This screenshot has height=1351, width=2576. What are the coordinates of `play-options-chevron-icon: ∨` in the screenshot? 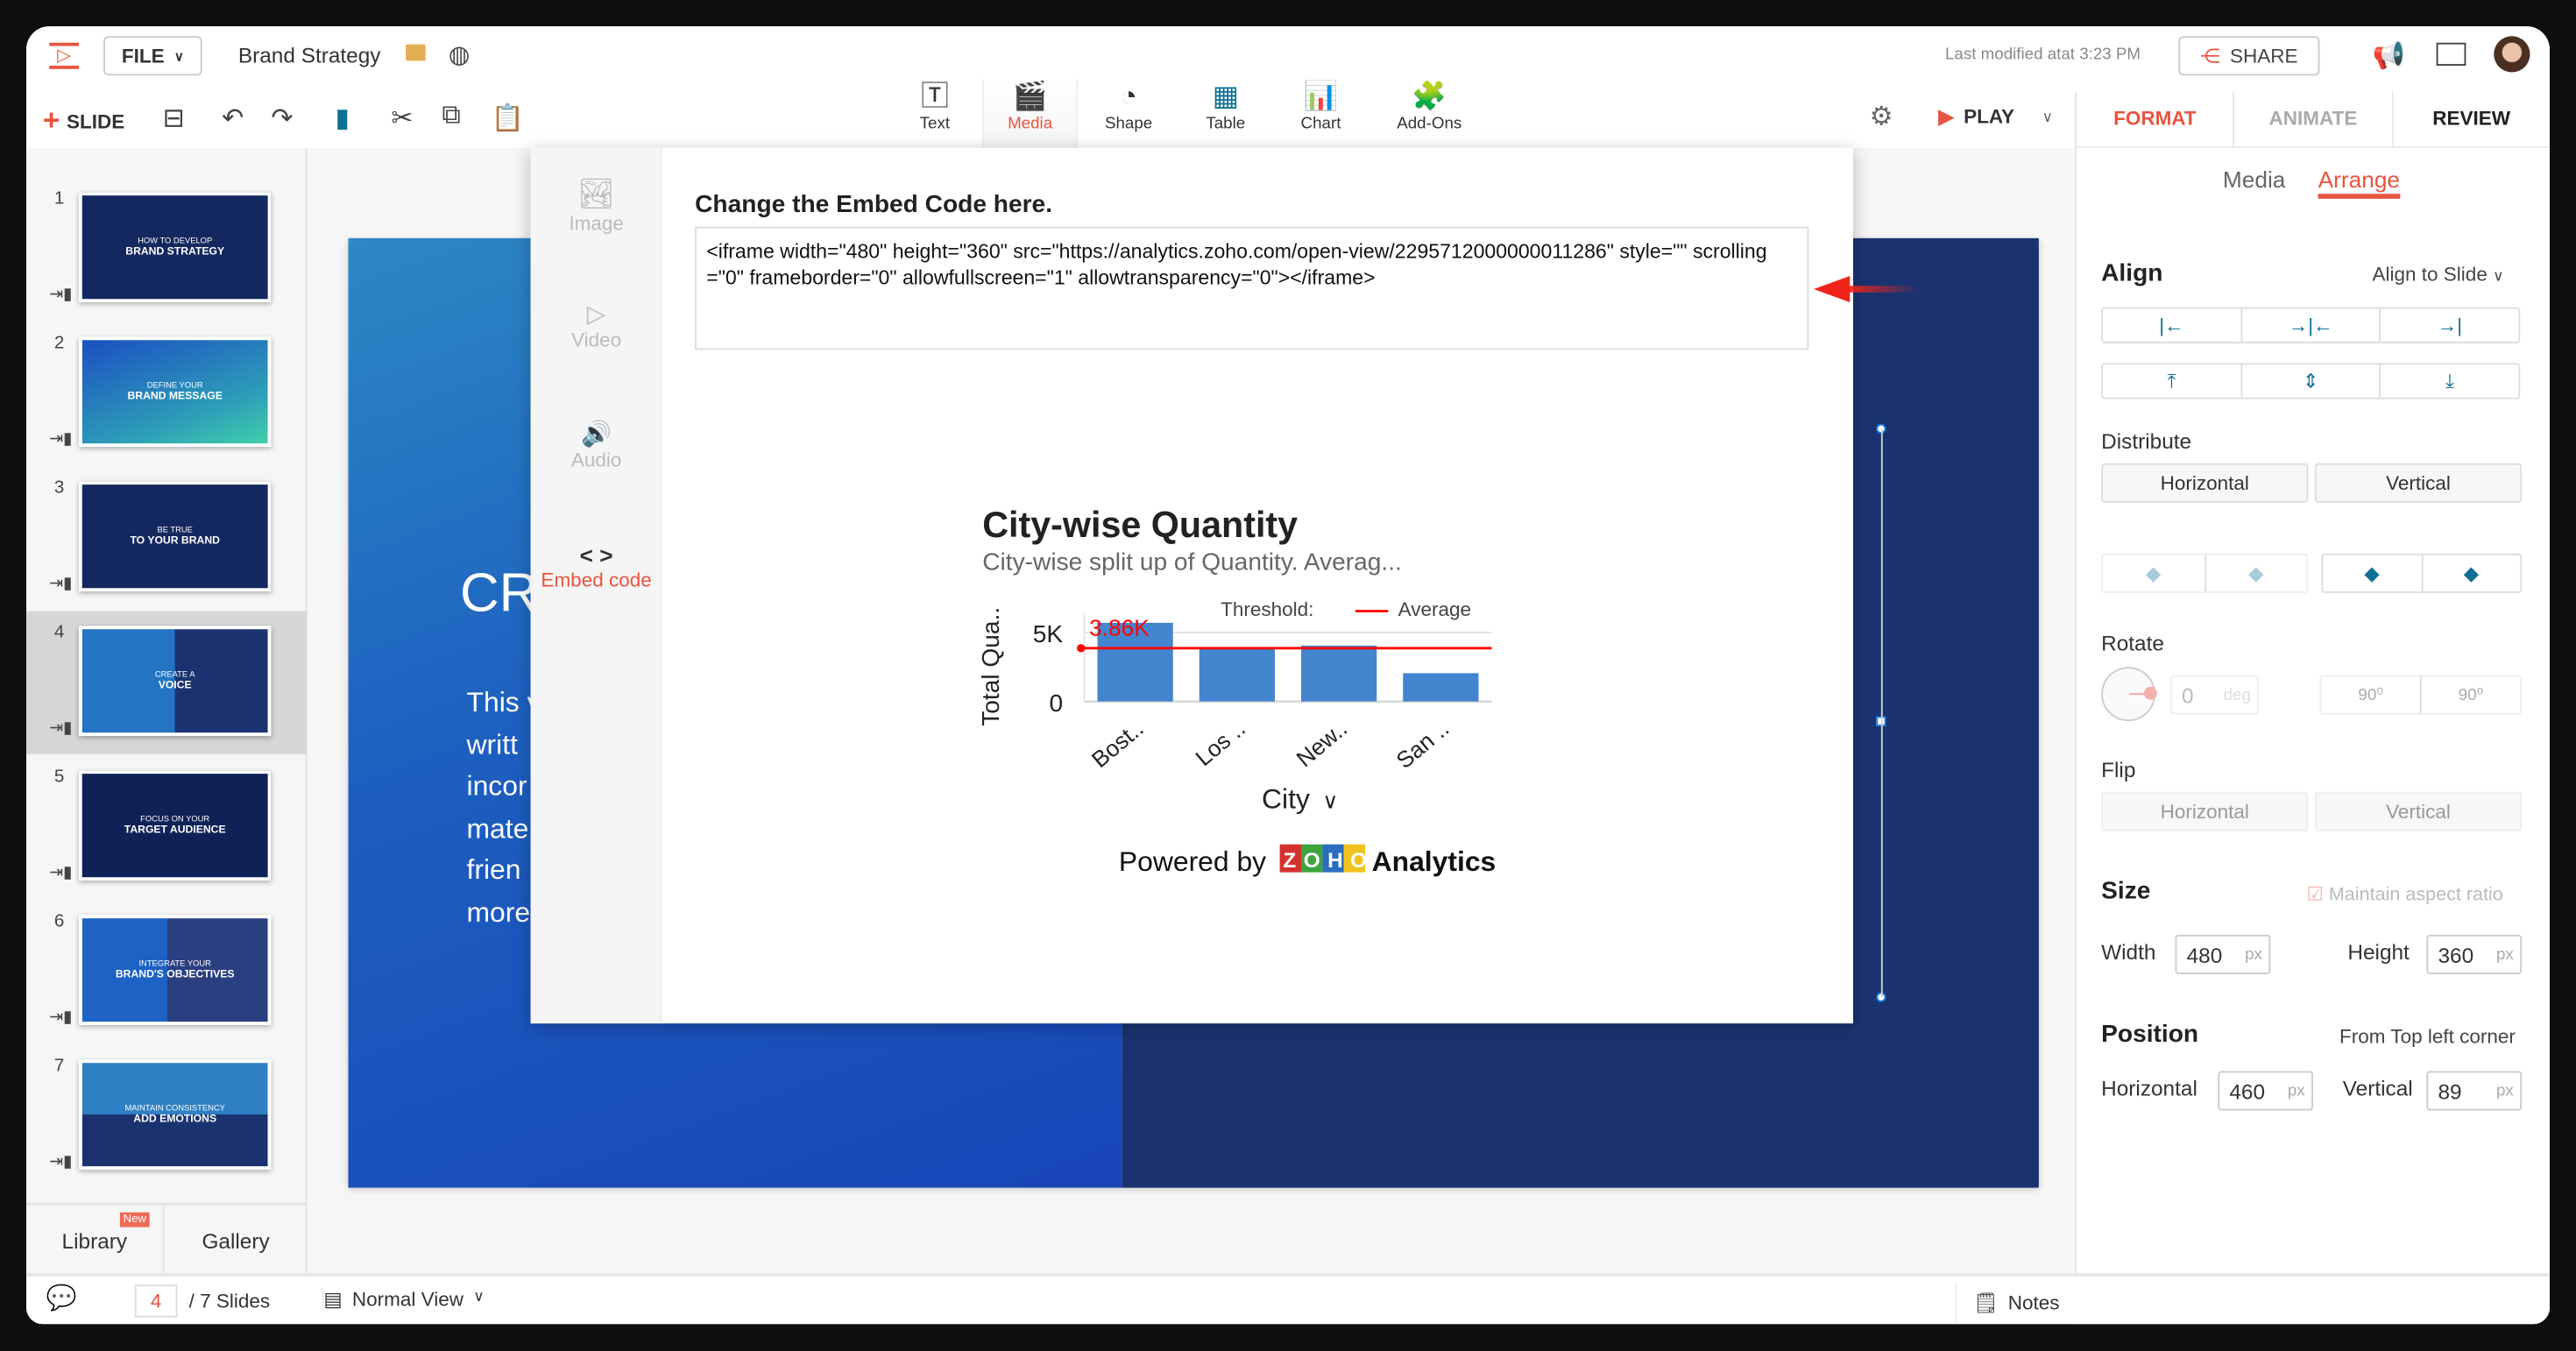 It's located at (2047, 118).